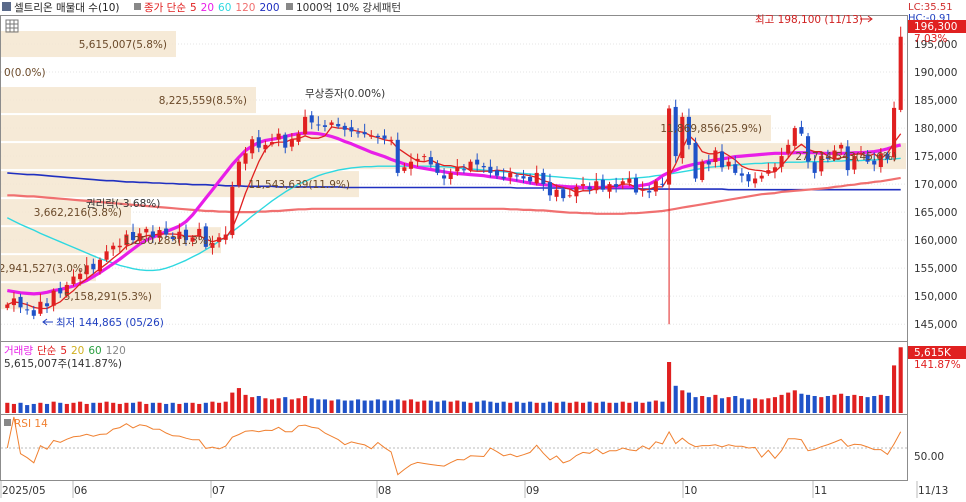 This screenshot has width=966, height=502. Describe the element at coordinates (532, 491) in the screenshot. I see `x-tick-label: 09` at that location.